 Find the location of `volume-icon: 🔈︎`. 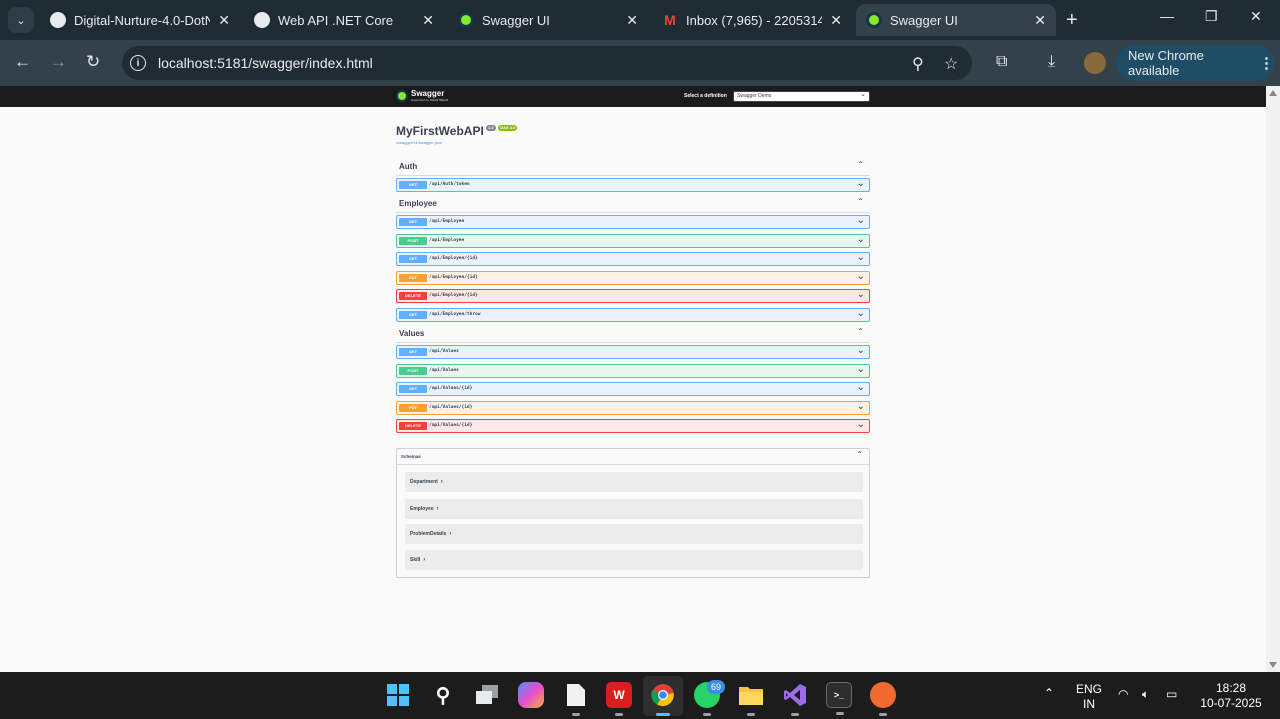

volume-icon: 🔈︎ is located at coordinates (1145, 694).